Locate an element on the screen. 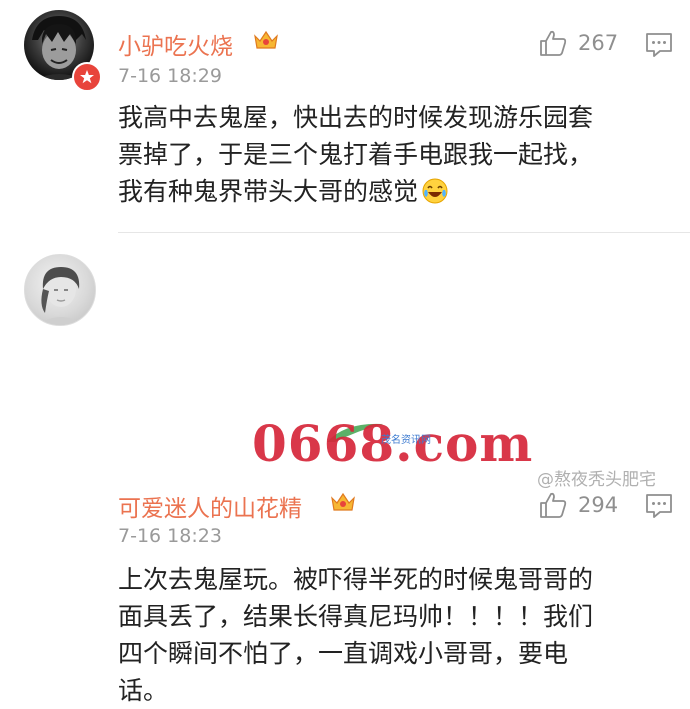 The height and width of the screenshot is (709, 690). like-count: 267 is located at coordinates (598, 43).